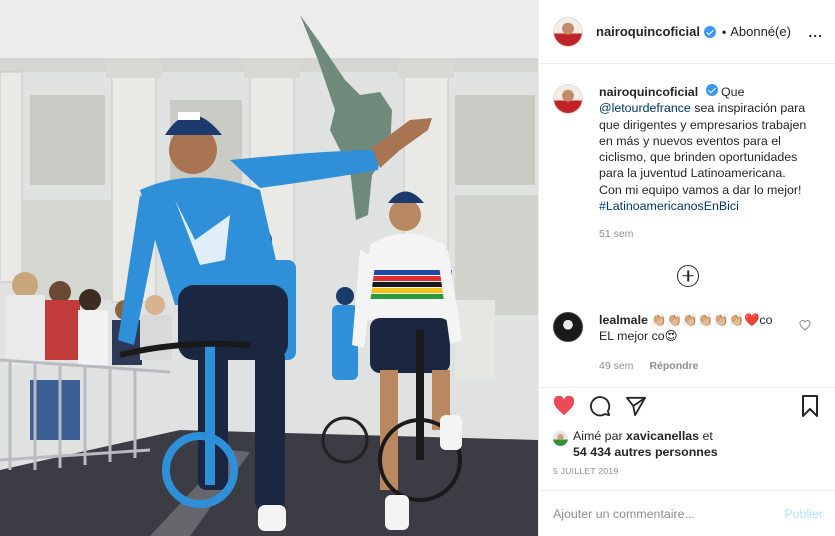 Image resolution: width=835 pixels, height=536 pixels. Describe the element at coordinates (598, 436) in the screenshot. I see `likes-prefix: Aimé par` at that location.